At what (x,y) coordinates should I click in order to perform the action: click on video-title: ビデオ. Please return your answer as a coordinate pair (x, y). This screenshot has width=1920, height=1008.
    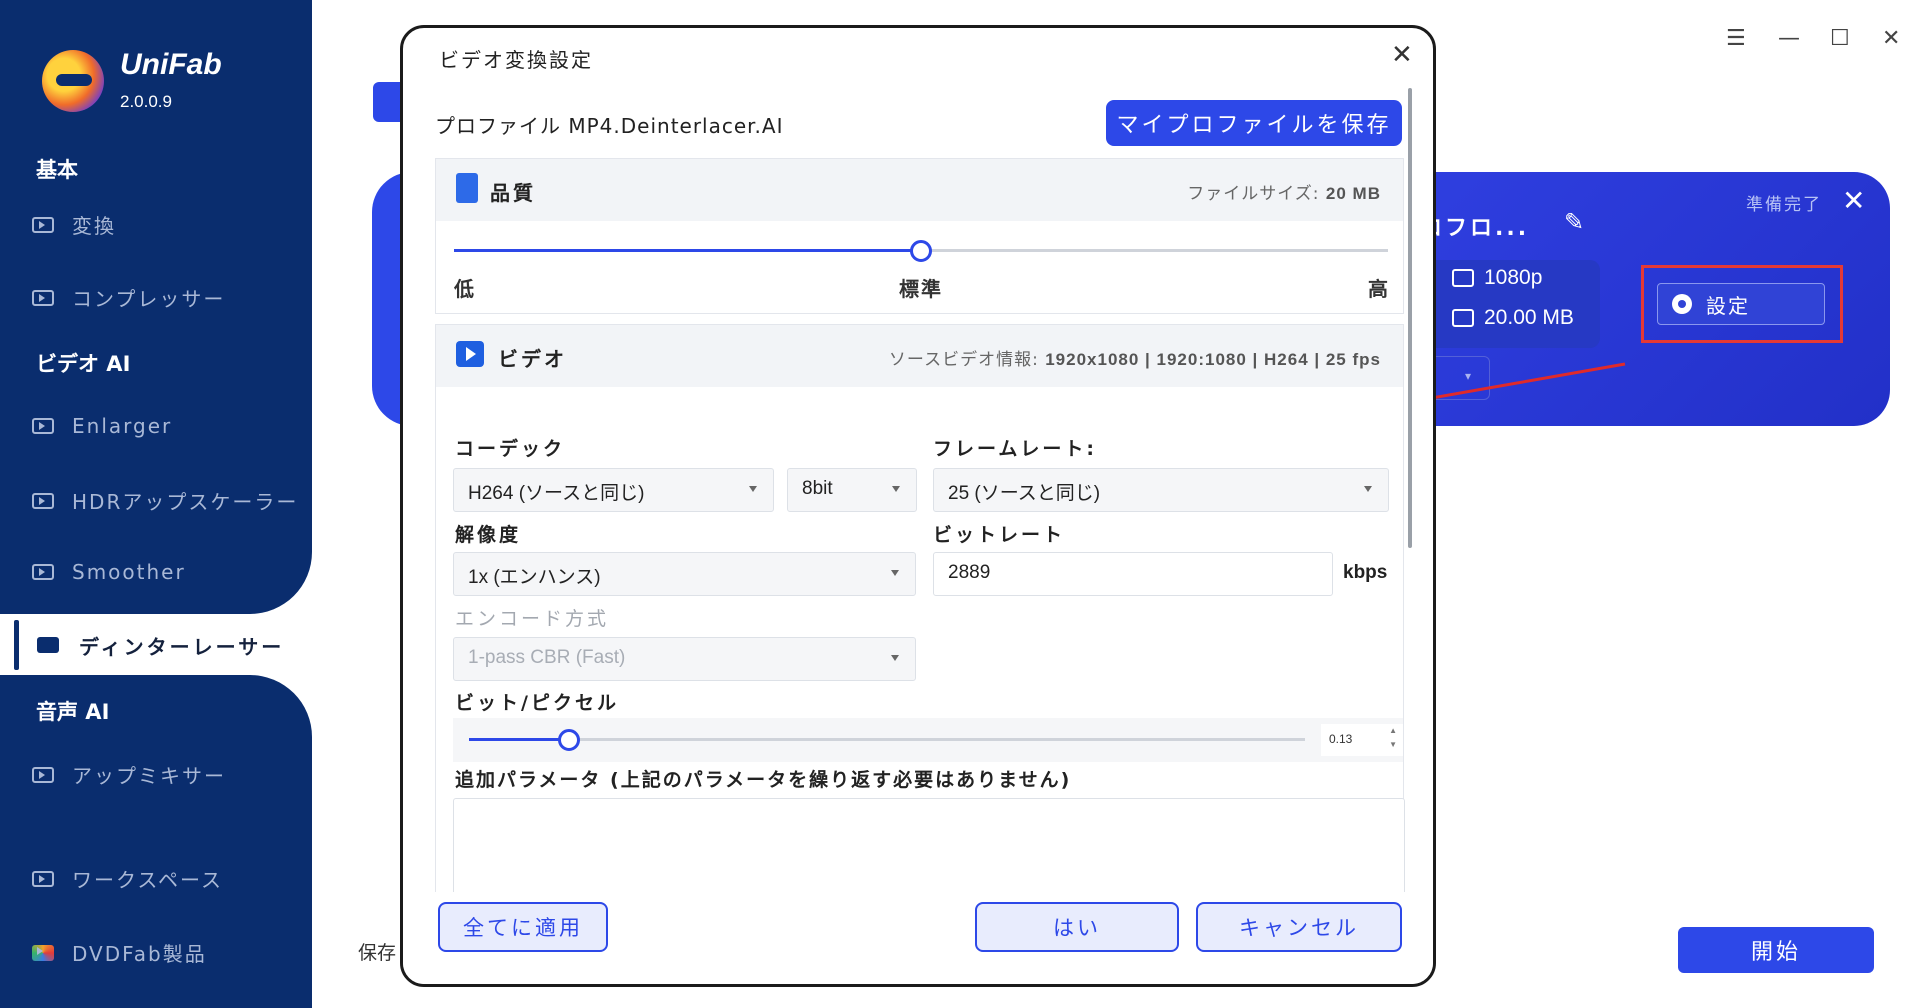
    Looking at the image, I should click on (532, 359).